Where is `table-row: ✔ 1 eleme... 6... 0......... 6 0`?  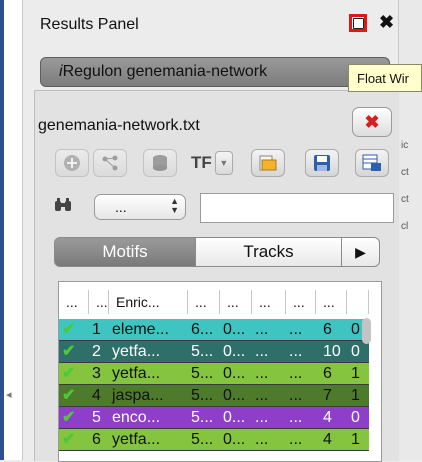 table-row: ✔ 1 eleme... 6... 0......... 6 0 is located at coordinates (214, 330).